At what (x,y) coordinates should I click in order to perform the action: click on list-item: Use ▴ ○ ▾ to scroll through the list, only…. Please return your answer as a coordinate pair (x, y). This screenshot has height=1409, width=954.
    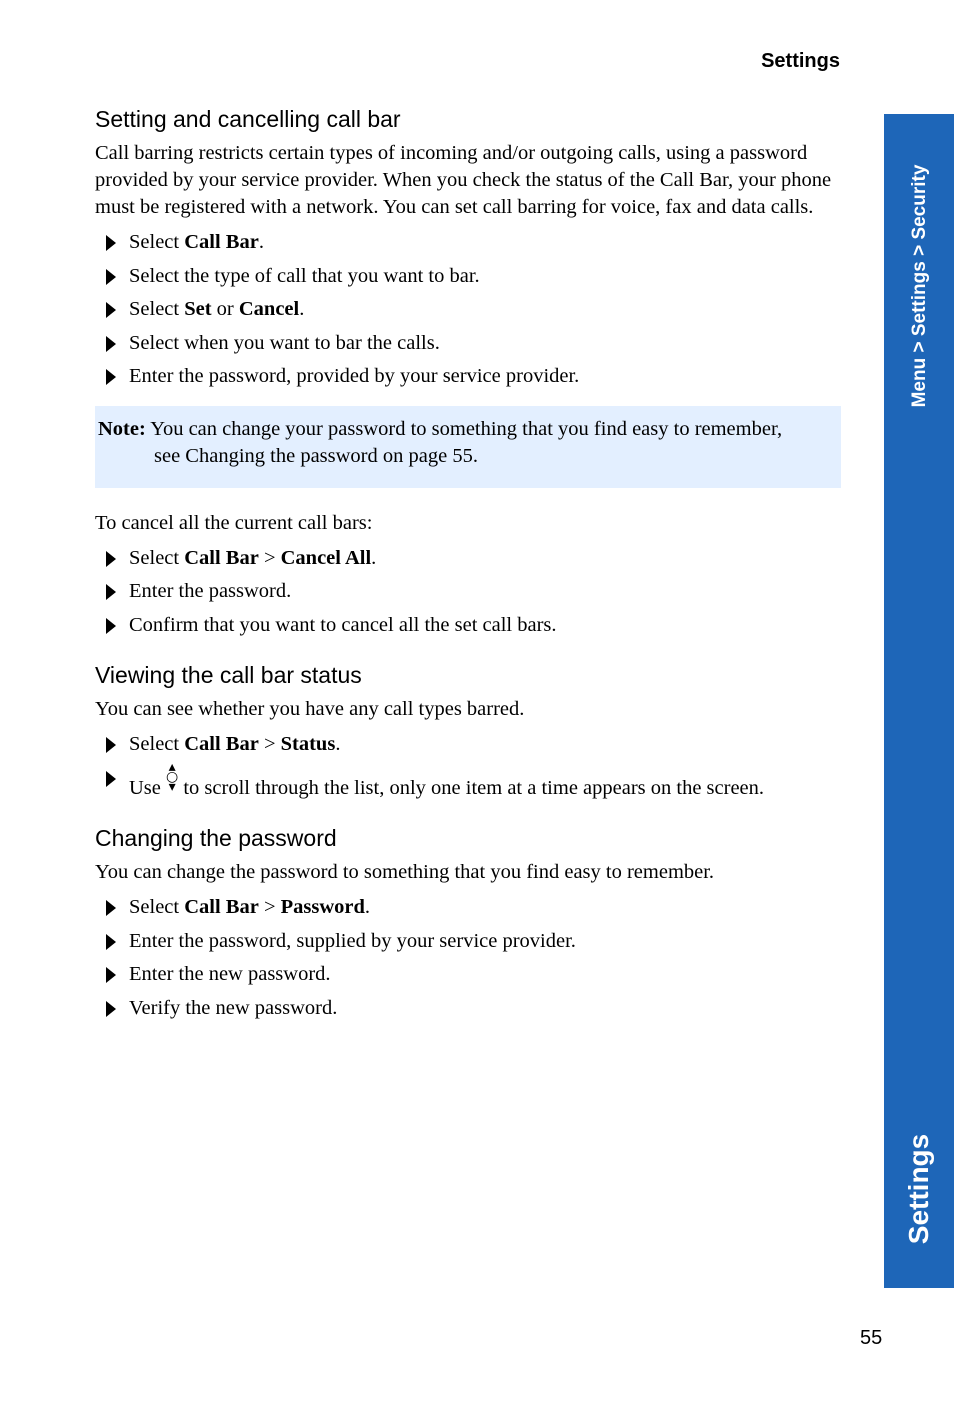
    Looking at the image, I should click on (468, 782).